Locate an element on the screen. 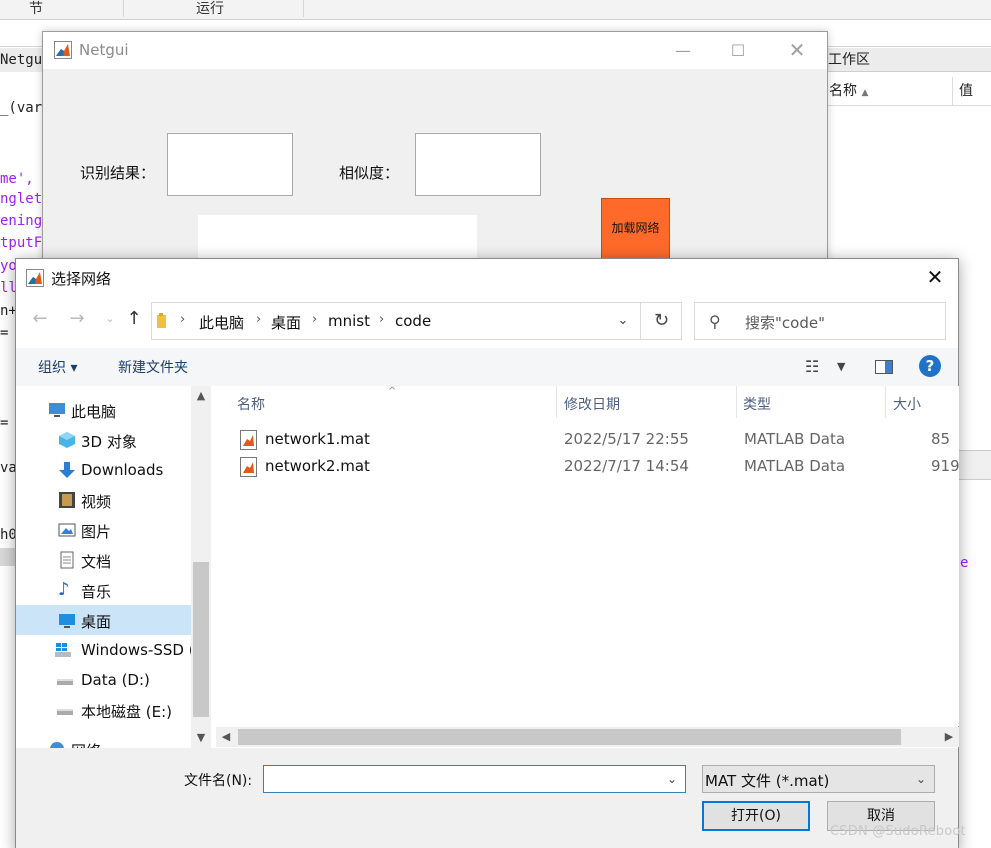 This screenshot has width=991, height=848. close-button: ✕ is located at coordinates (797, 50).